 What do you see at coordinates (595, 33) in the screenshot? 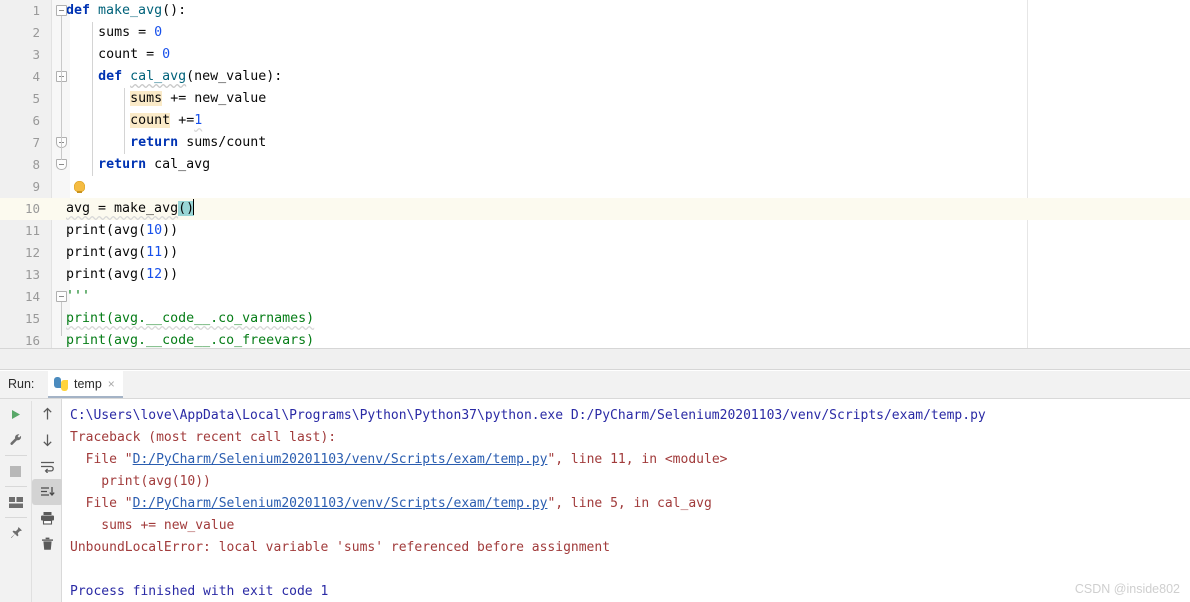
I see `code-line: 2 sums = 0` at bounding box center [595, 33].